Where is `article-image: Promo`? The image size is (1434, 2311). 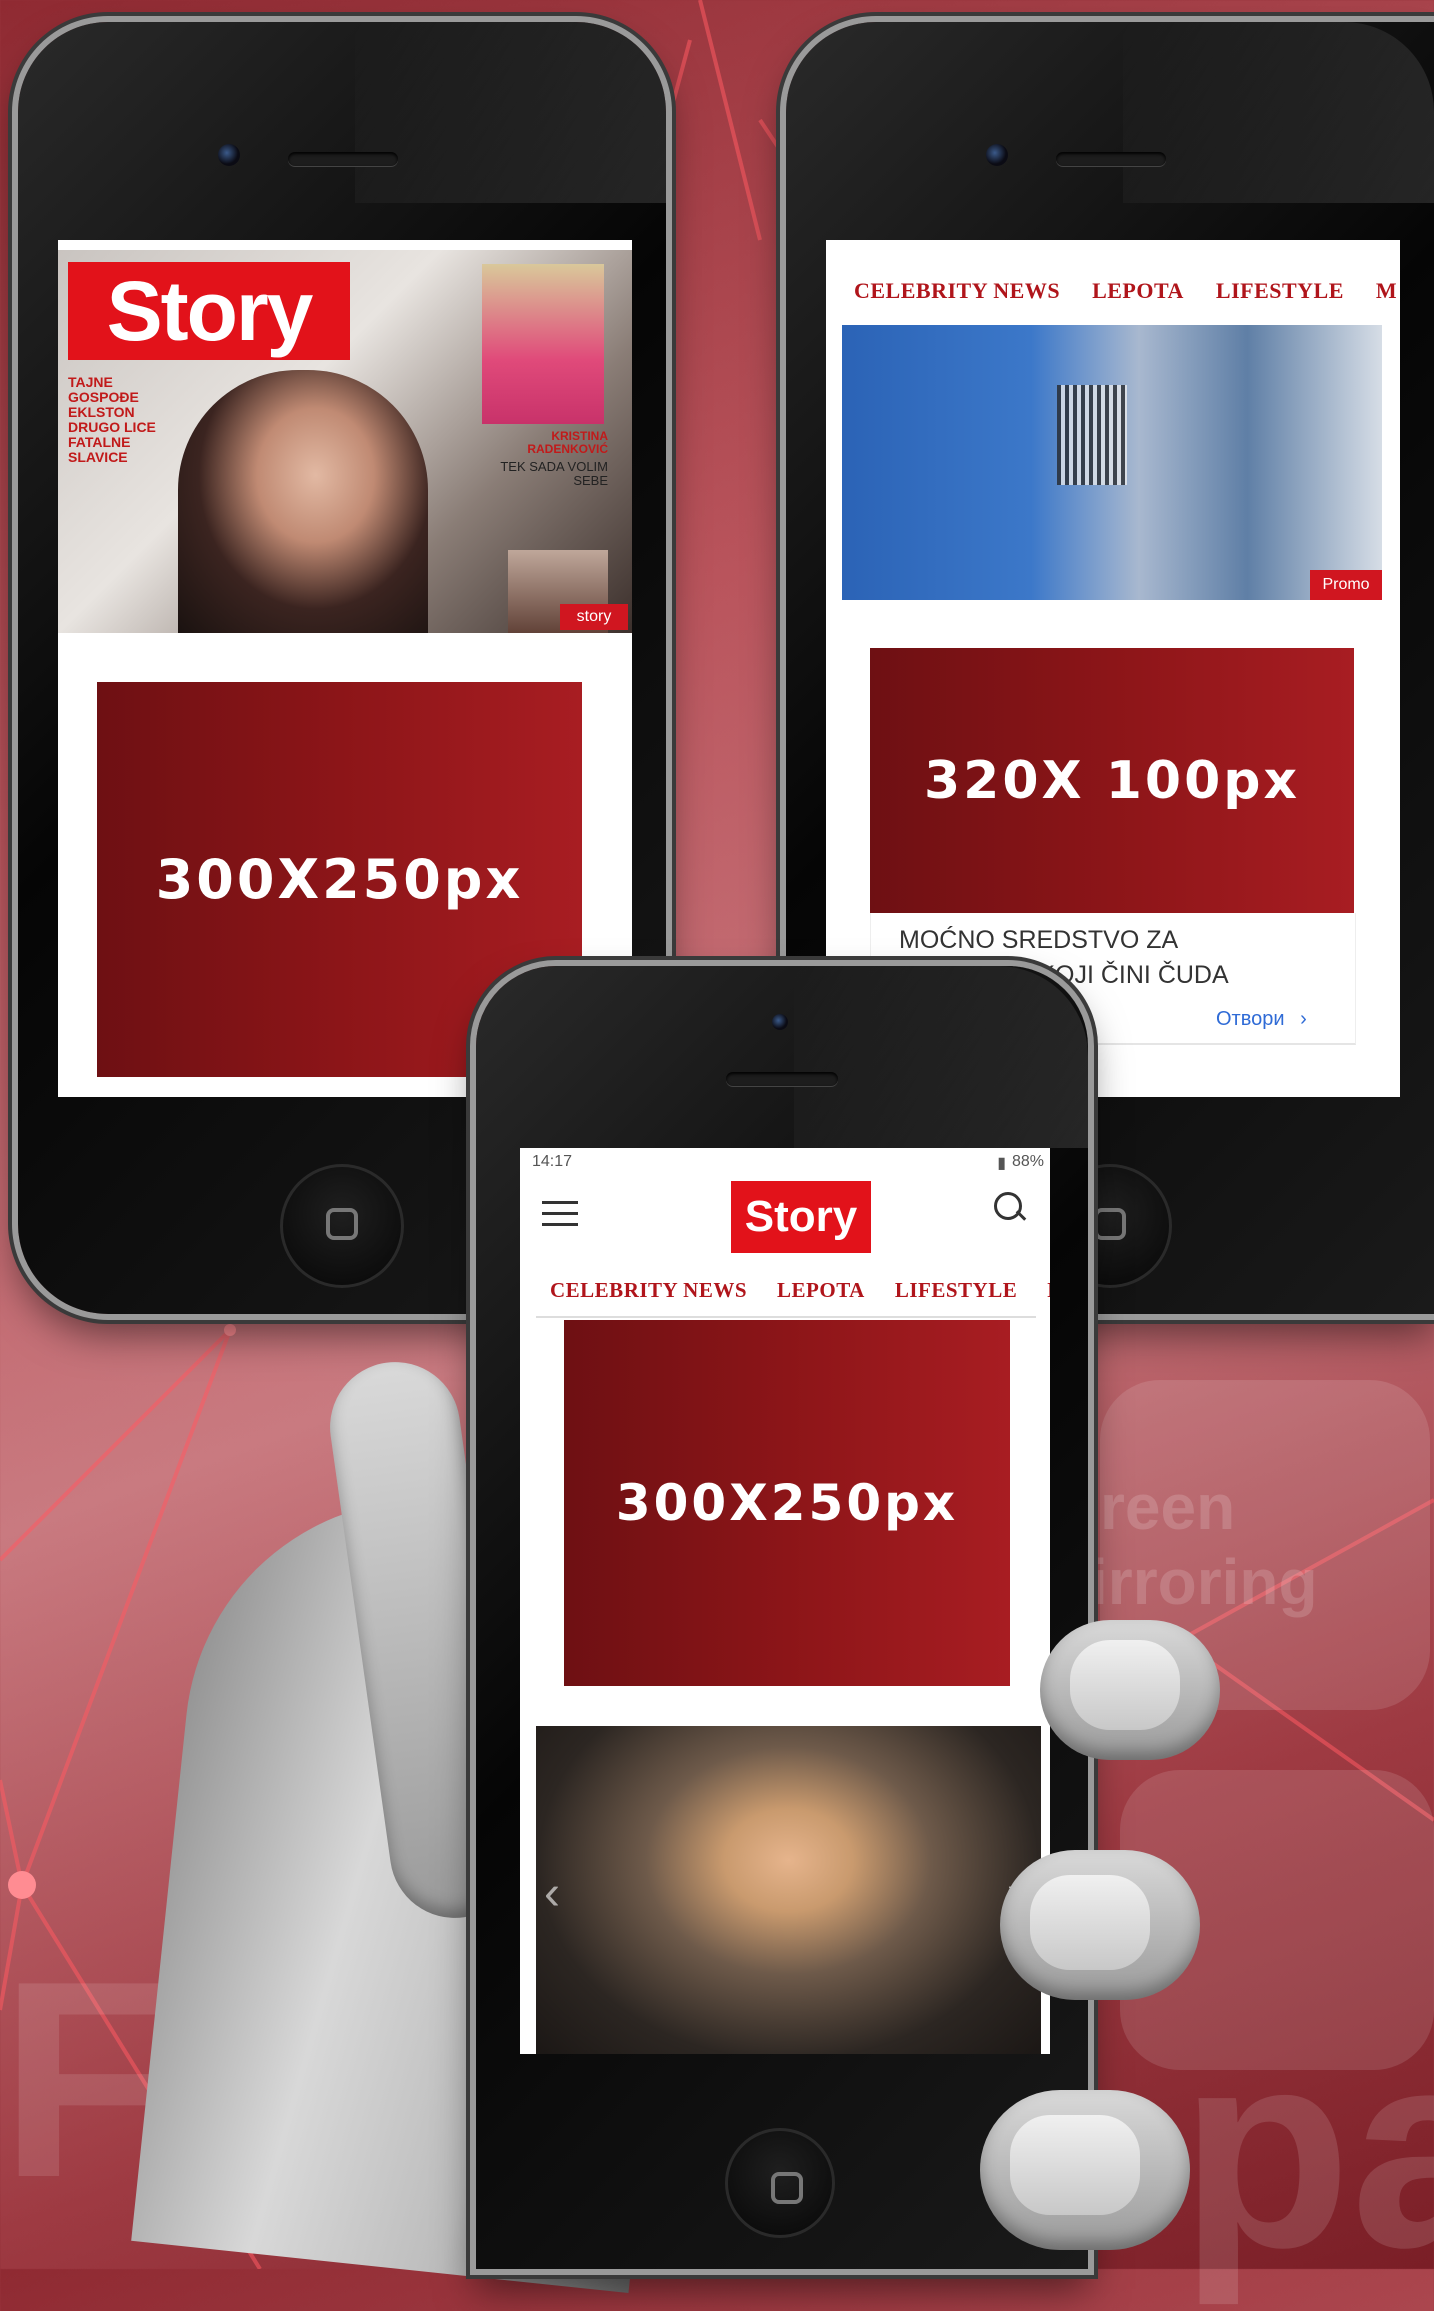
article-image: Promo is located at coordinates (1112, 462).